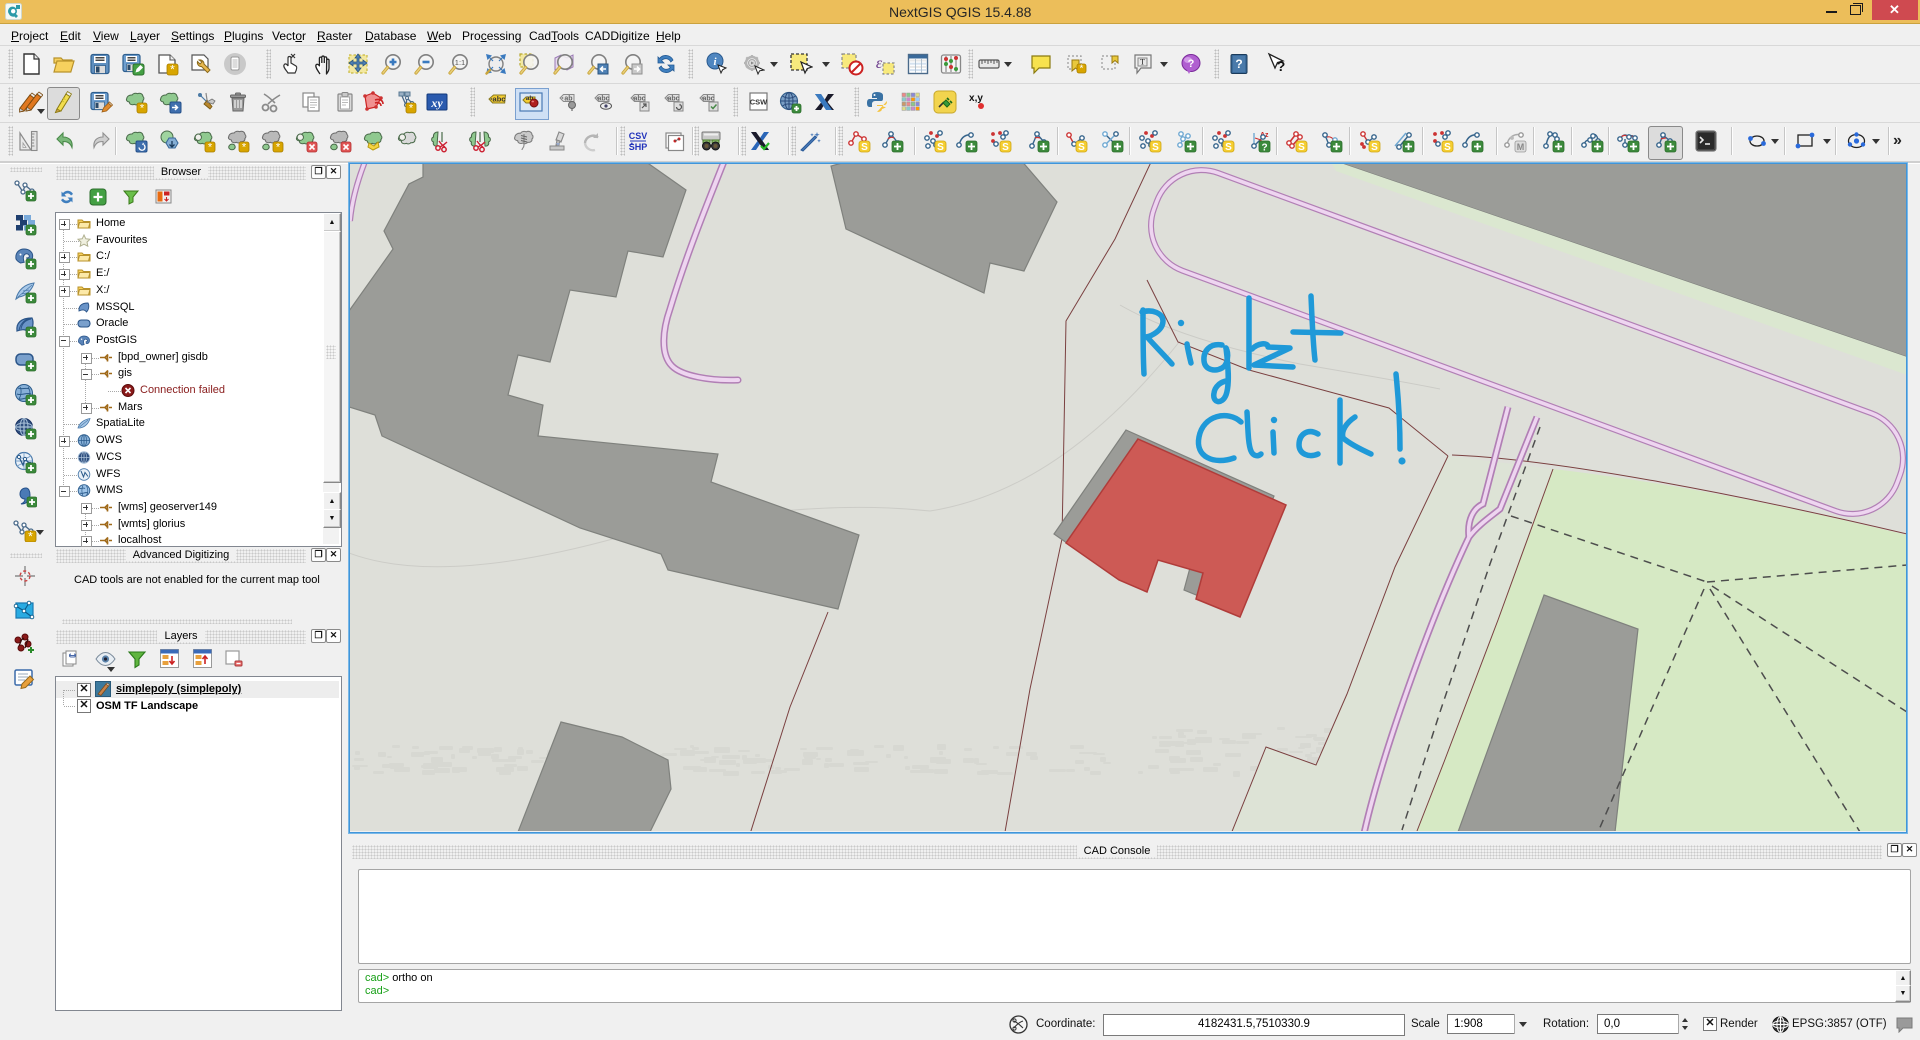 This screenshot has width=1920, height=1040. I want to click on svg-text: T, so click(1142, 62).